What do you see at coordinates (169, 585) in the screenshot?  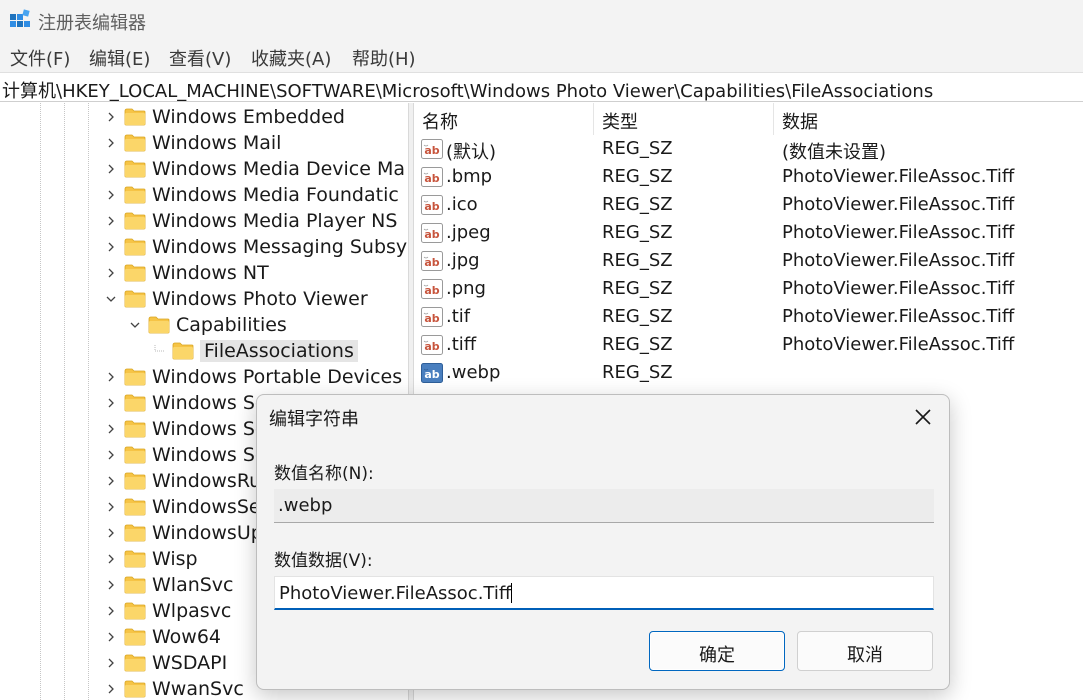 I see `tree-item: WlanSvc` at bounding box center [169, 585].